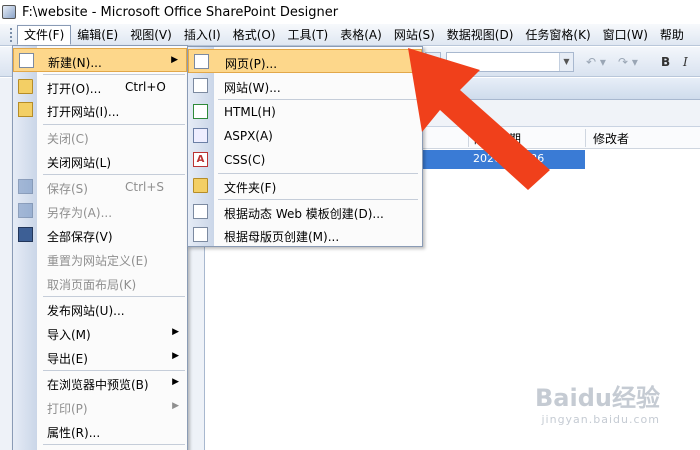 The image size is (700, 450). What do you see at coordinates (200, 159) in the screenshot?
I see `css-file-icon: A` at bounding box center [200, 159].